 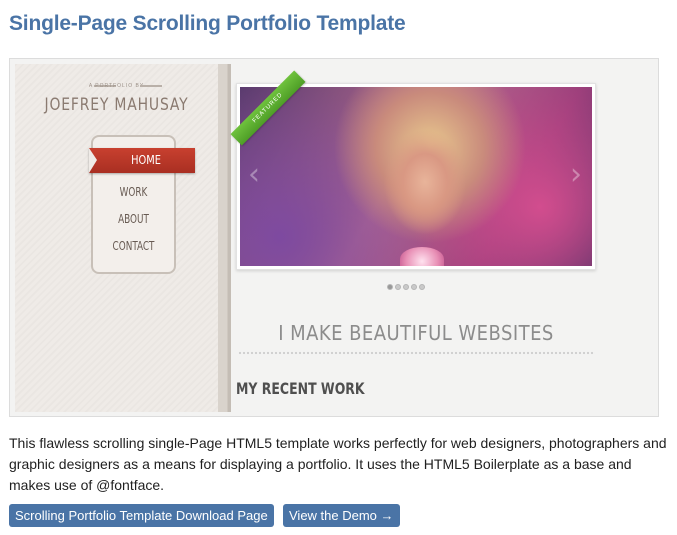 What do you see at coordinates (341, 515) in the screenshot?
I see `view-demo-button: View the Demo →` at bounding box center [341, 515].